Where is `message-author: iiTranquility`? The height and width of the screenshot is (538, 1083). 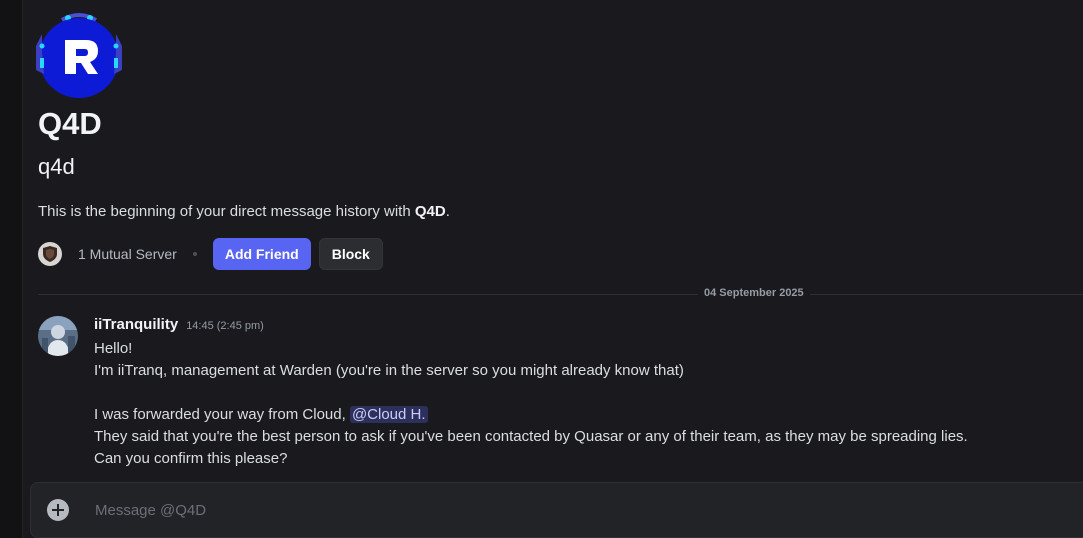
message-author: iiTranquility is located at coordinates (136, 324).